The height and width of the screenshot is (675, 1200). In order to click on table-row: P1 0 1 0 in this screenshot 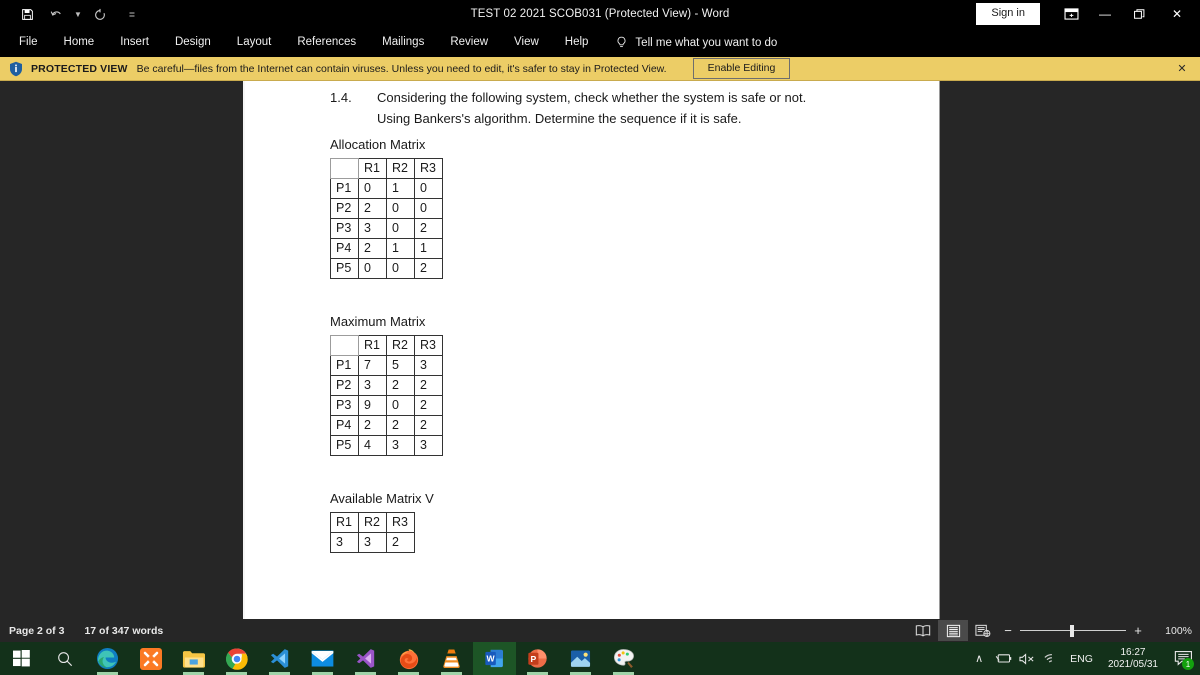, I will do `click(386, 188)`.